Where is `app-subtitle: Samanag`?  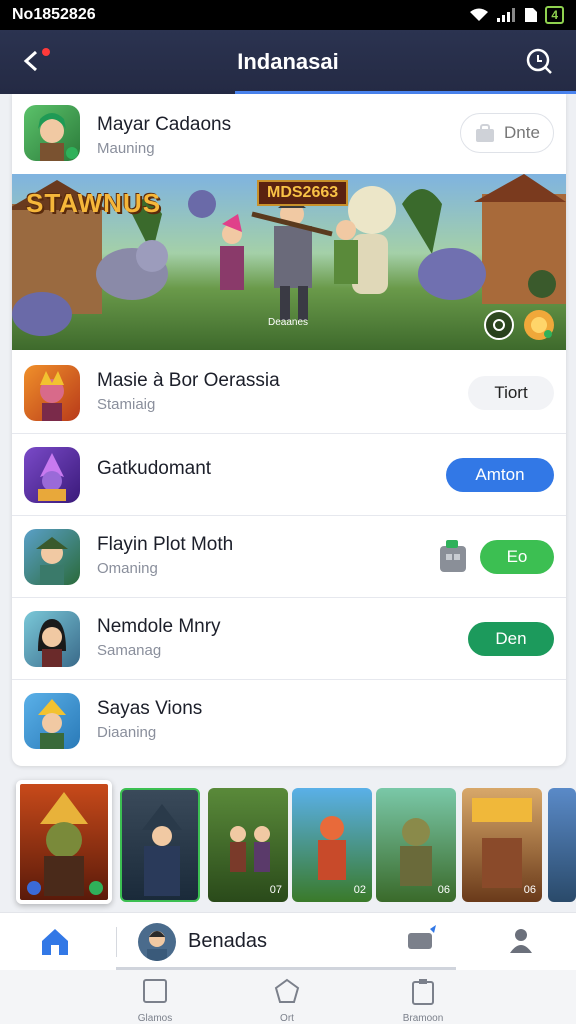
app-subtitle: Samanag is located at coordinates (129, 650).